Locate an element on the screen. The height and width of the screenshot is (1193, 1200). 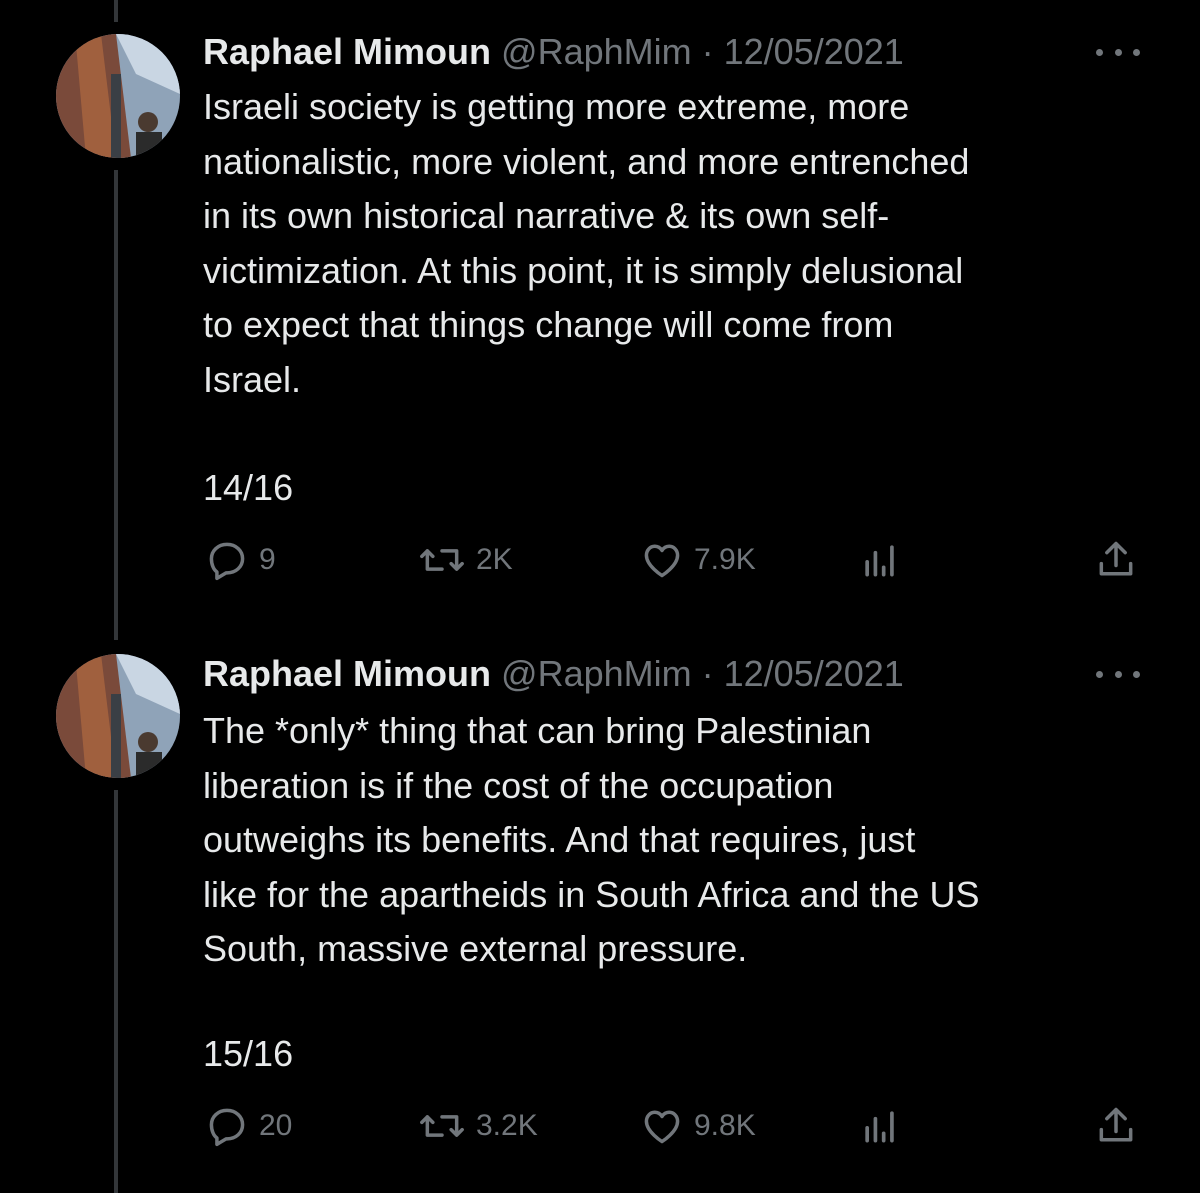
repost-count: 2K is located at coordinates (494, 559).